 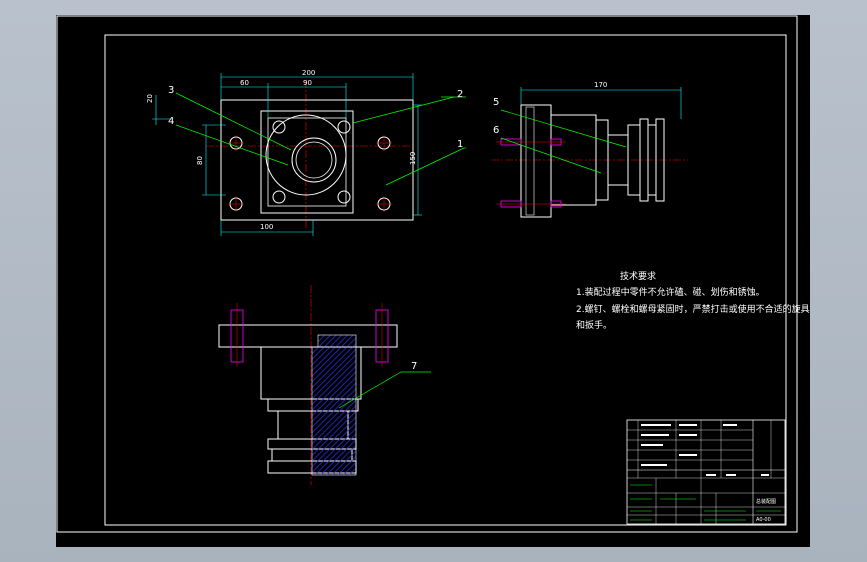 What do you see at coordinates (693, 310) in the screenshot?
I see `technical-note-2: 2.螺钉、螺栓和螺母紧固时，严禁打击或使用不合适的旋具` at bounding box center [693, 310].